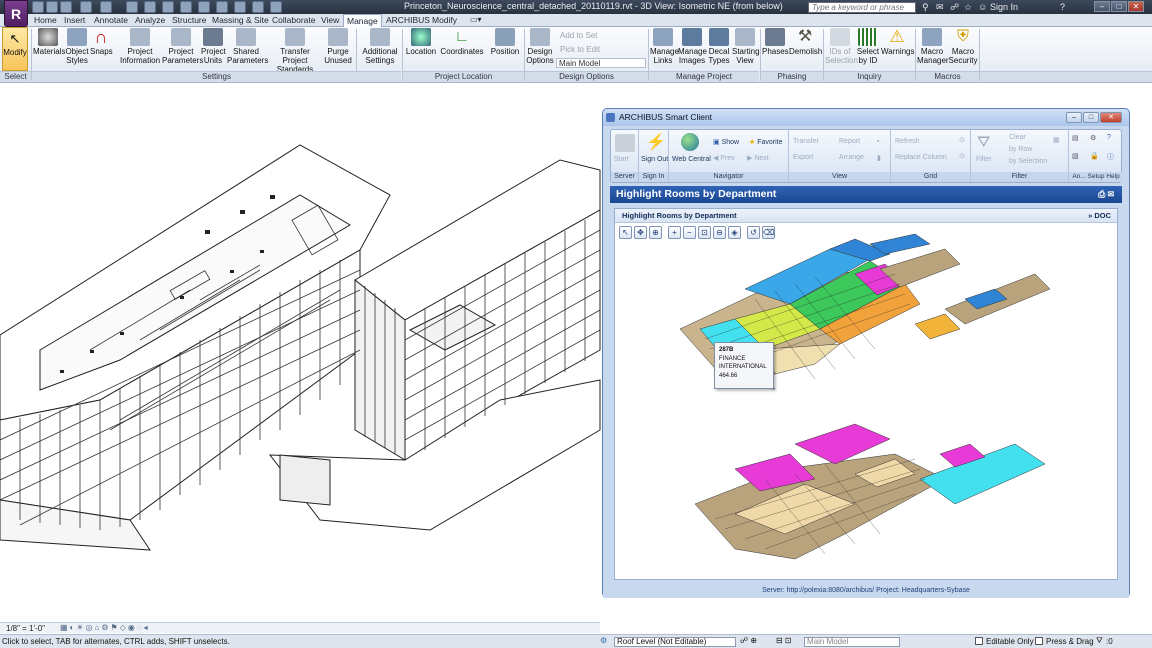  Describe the element at coordinates (293, 20) in the screenshot. I see `tab-collaborate: Collaborate` at that location.